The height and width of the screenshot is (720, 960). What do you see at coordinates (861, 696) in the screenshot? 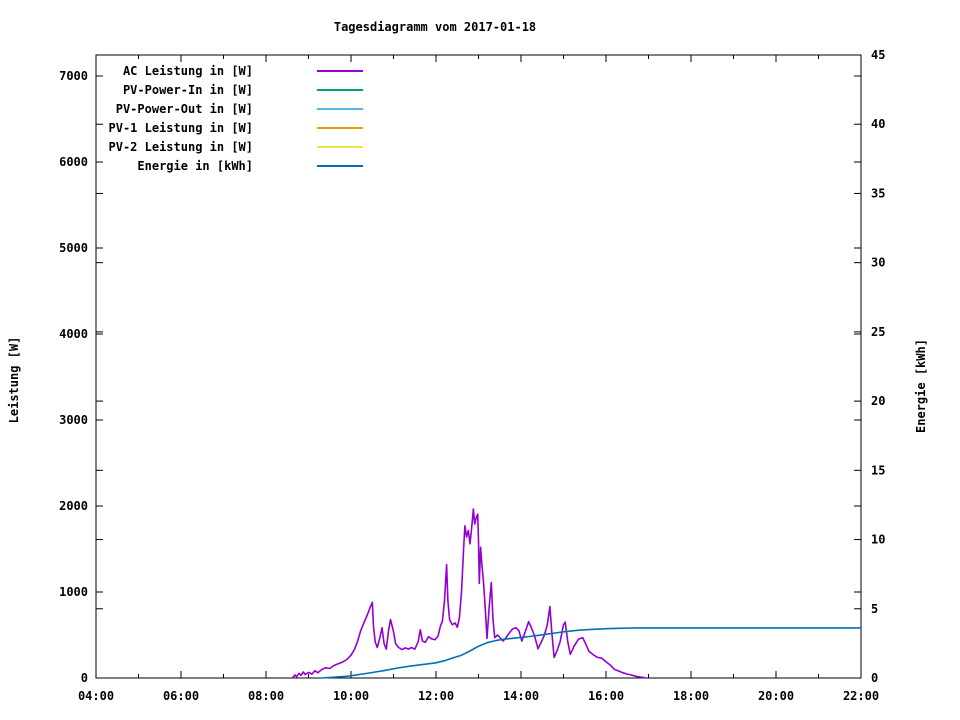
I see `x-tick-label: 22:00` at bounding box center [861, 696].